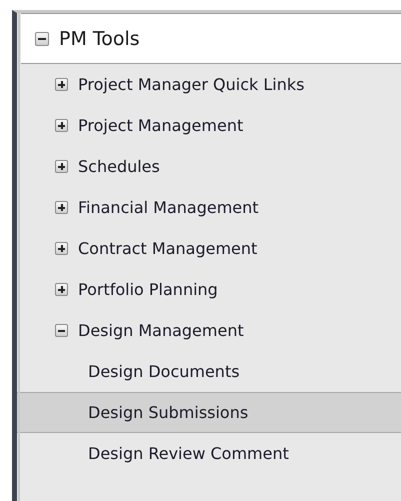 The width and height of the screenshot is (401, 501). I want to click on tree-item: Schedules, so click(119, 166).